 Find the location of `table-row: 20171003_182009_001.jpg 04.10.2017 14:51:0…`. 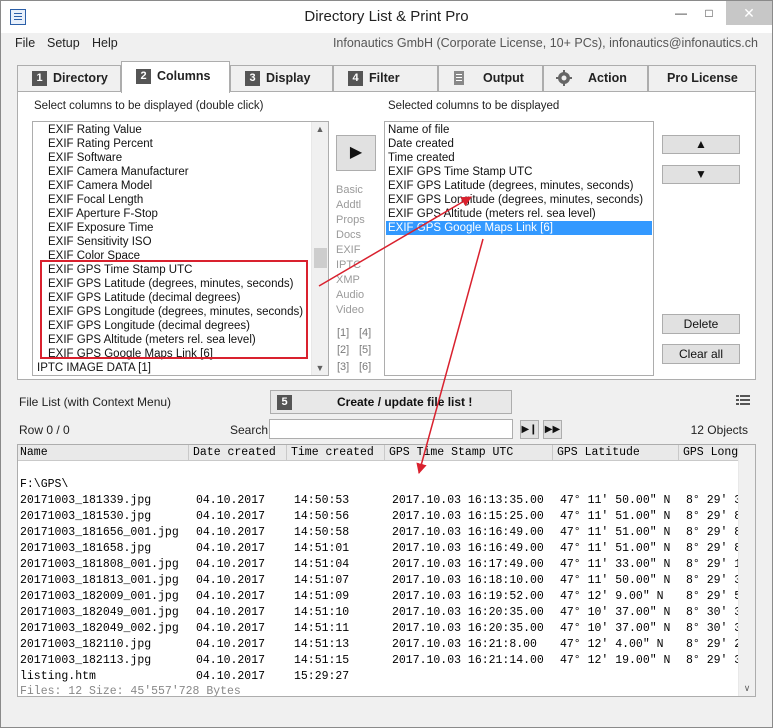

table-row: 20171003_182009_001.jpg 04.10.2017 14:51:0… is located at coordinates (379, 597).